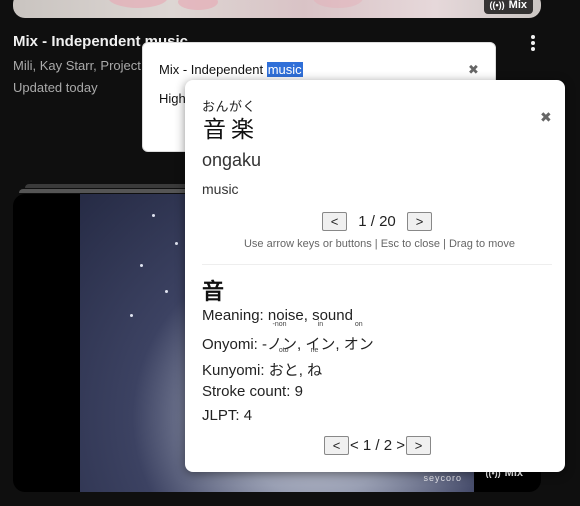 The image size is (580, 506). I want to click on mix-badge: ((•)) Mix, so click(508, 7).